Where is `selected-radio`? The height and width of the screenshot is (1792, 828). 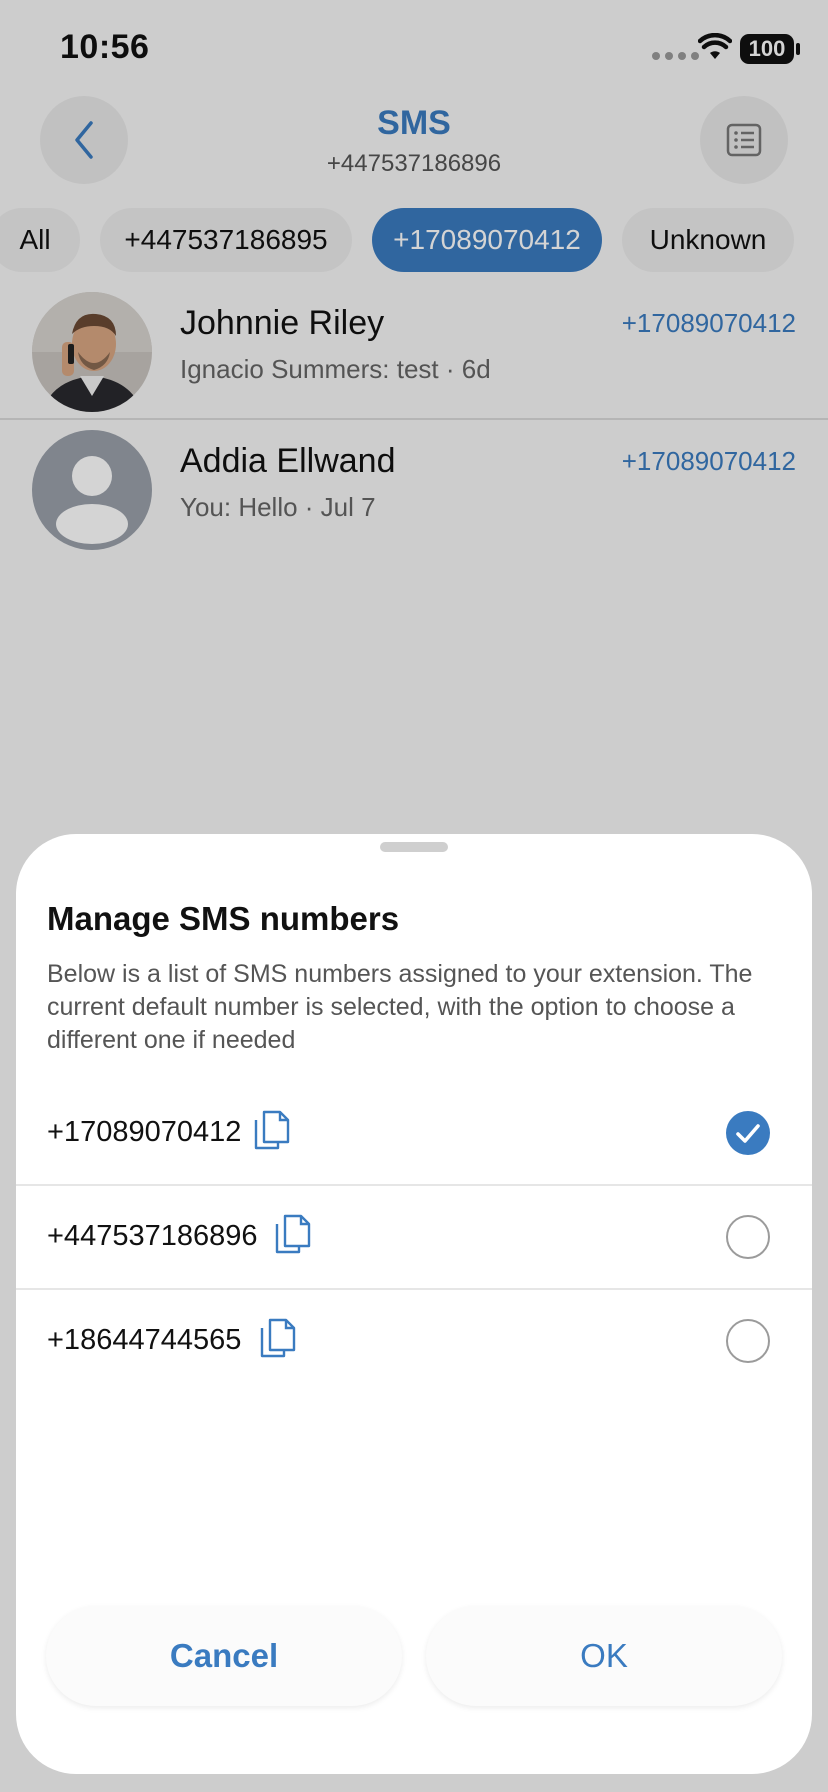 selected-radio is located at coordinates (748, 1133).